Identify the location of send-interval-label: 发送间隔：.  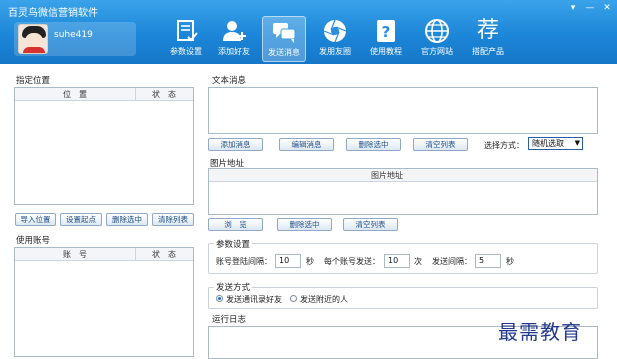
(452, 261).